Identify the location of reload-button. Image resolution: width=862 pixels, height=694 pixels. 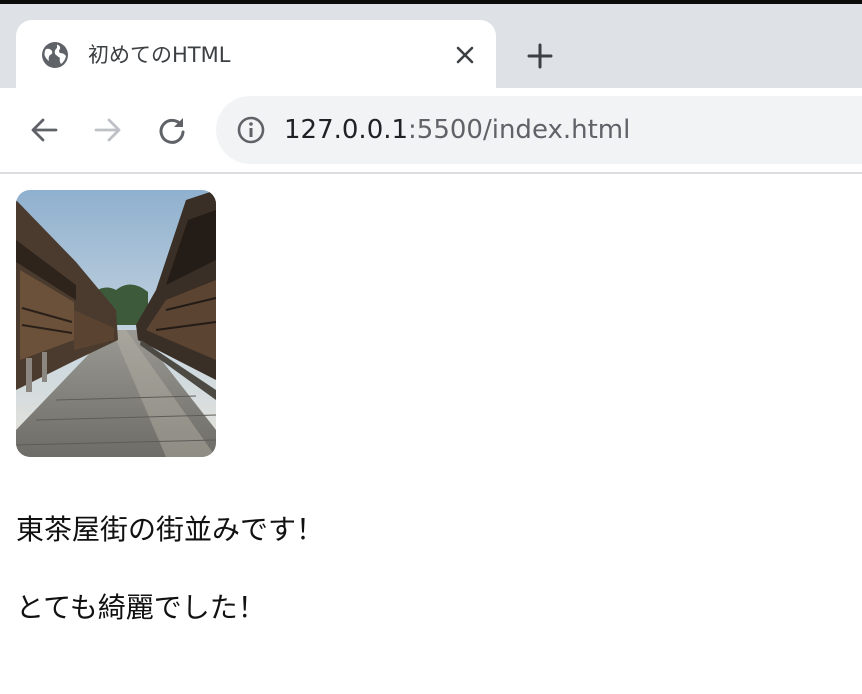
(172, 130).